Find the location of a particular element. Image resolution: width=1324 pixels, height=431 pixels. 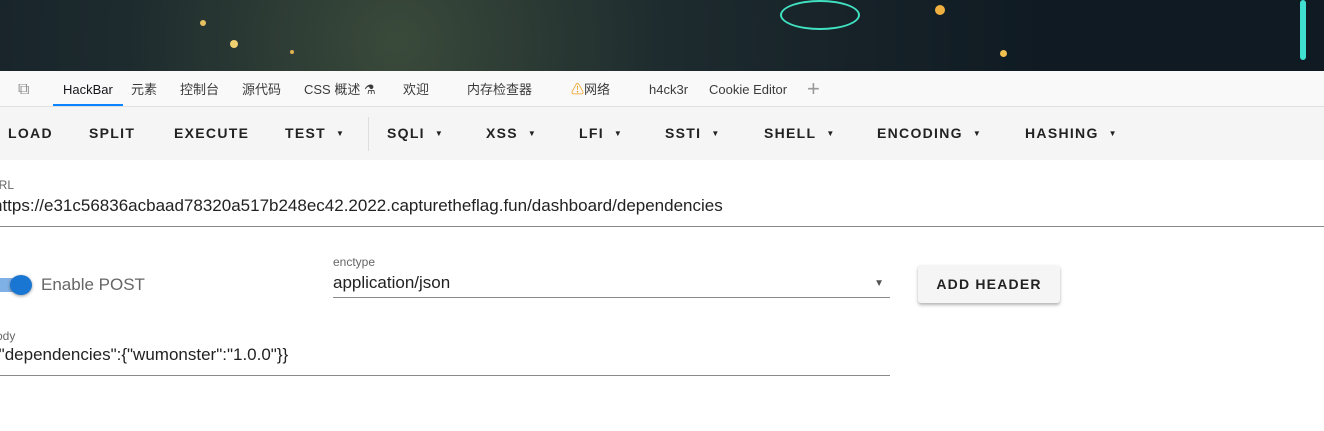

body-label: Body is located at coordinates (8, 336).